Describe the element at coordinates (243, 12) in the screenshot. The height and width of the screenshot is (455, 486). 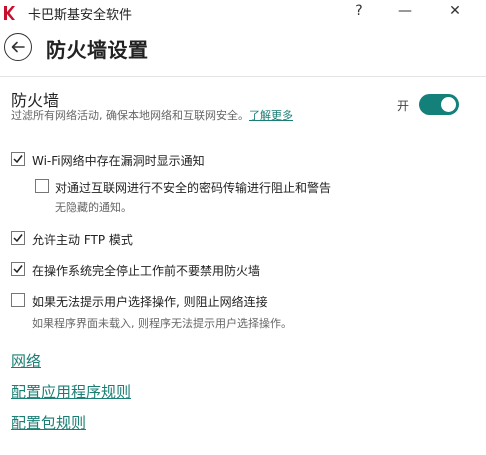
I see `title-bar: 卡巴斯基安全软件 ? — ✕` at that location.